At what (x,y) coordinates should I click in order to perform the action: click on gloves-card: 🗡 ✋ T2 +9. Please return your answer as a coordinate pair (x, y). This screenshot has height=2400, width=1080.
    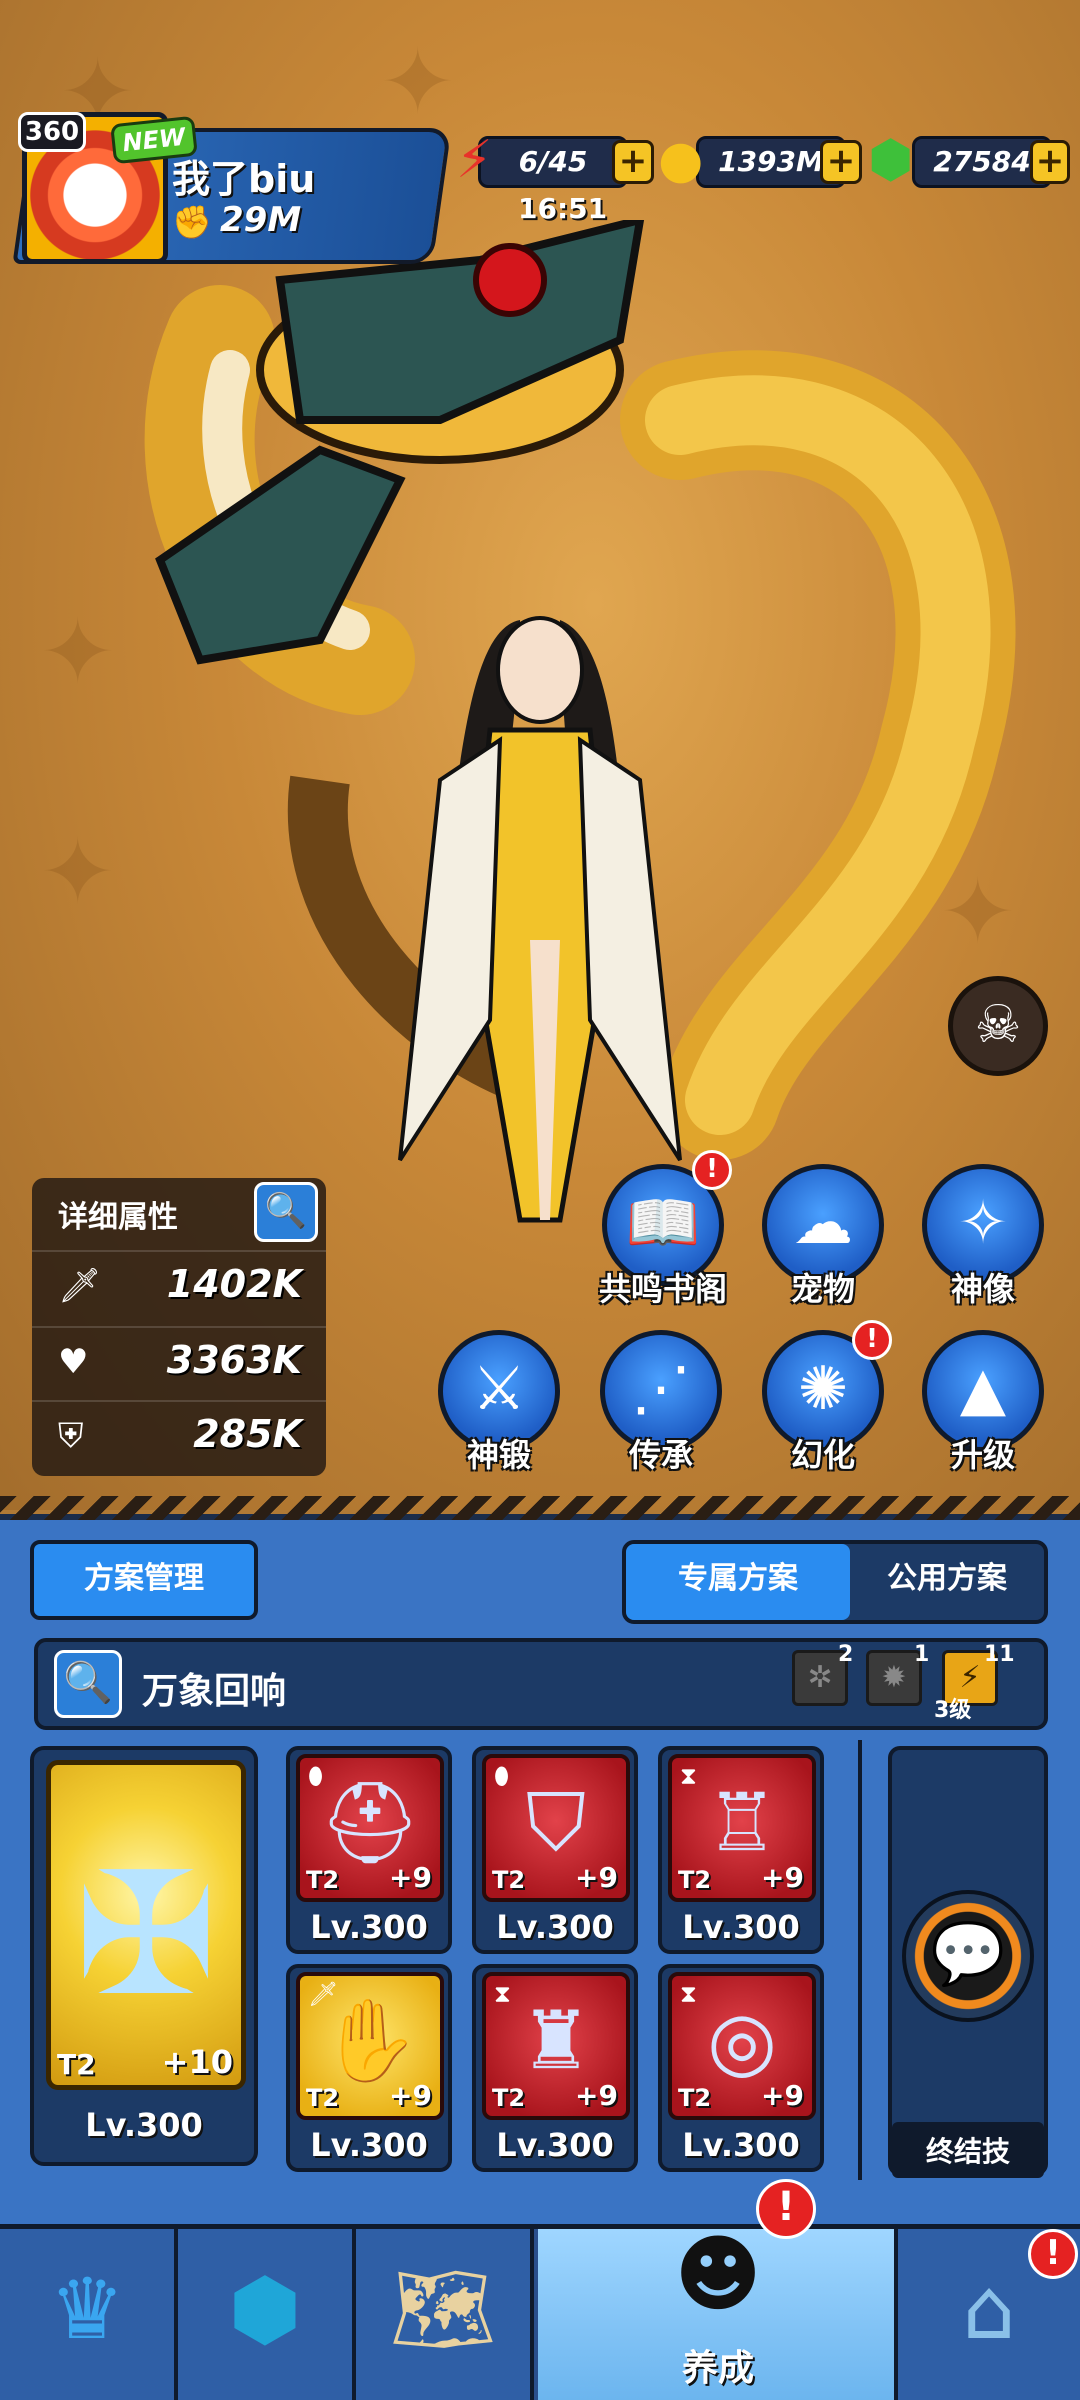
    Looking at the image, I should click on (370, 2046).